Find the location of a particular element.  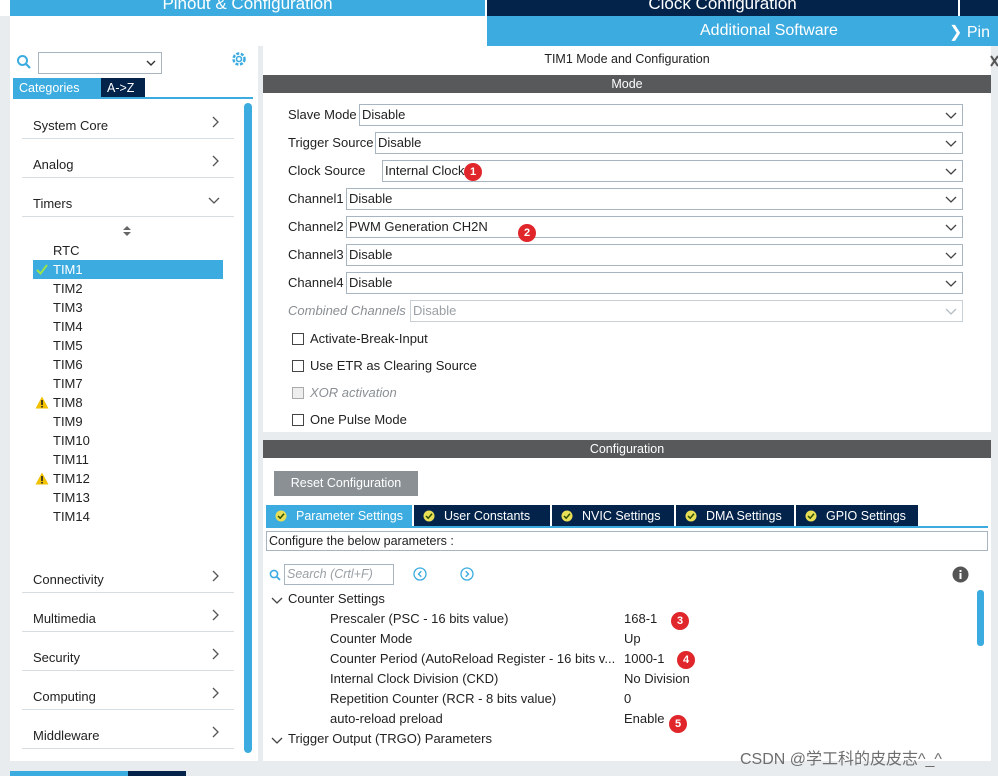

category-connectivity: Connectivity is located at coordinates (128, 576).